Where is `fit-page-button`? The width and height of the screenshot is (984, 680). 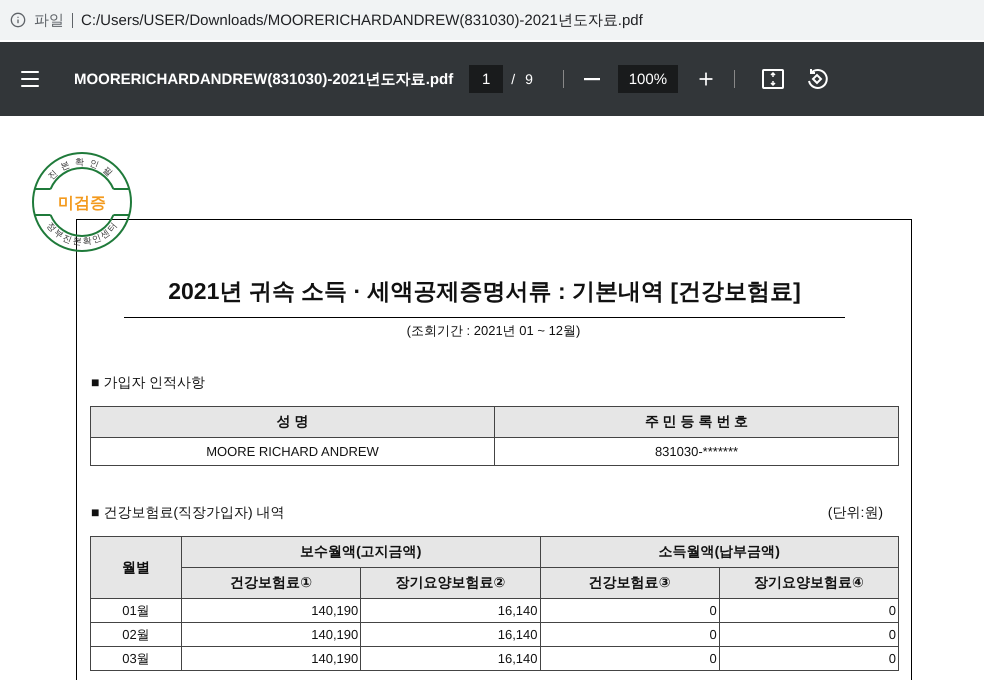 fit-page-button is located at coordinates (772, 79).